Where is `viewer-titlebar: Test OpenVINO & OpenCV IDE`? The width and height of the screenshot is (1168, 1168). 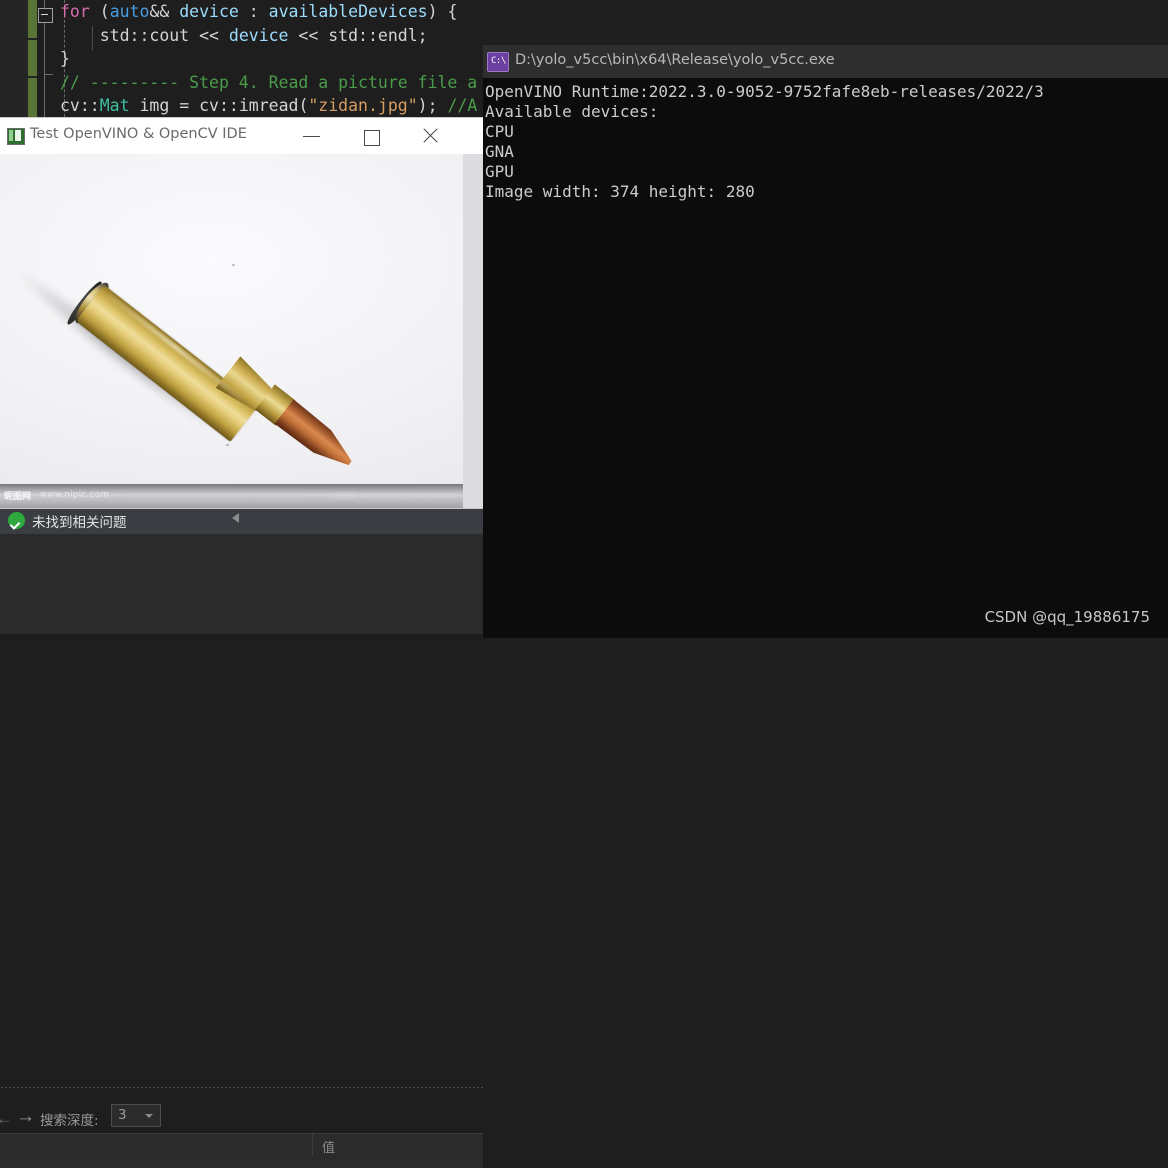 viewer-titlebar: Test OpenVINO & OpenCV IDE is located at coordinates (241, 136).